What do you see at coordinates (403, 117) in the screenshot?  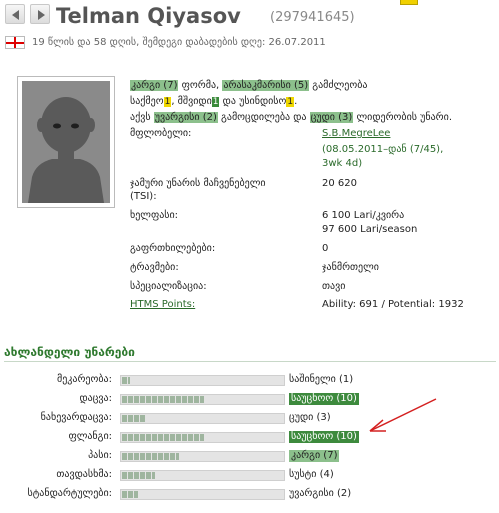 I see `description-text: ლიდერობის უნარი.` at bounding box center [403, 117].